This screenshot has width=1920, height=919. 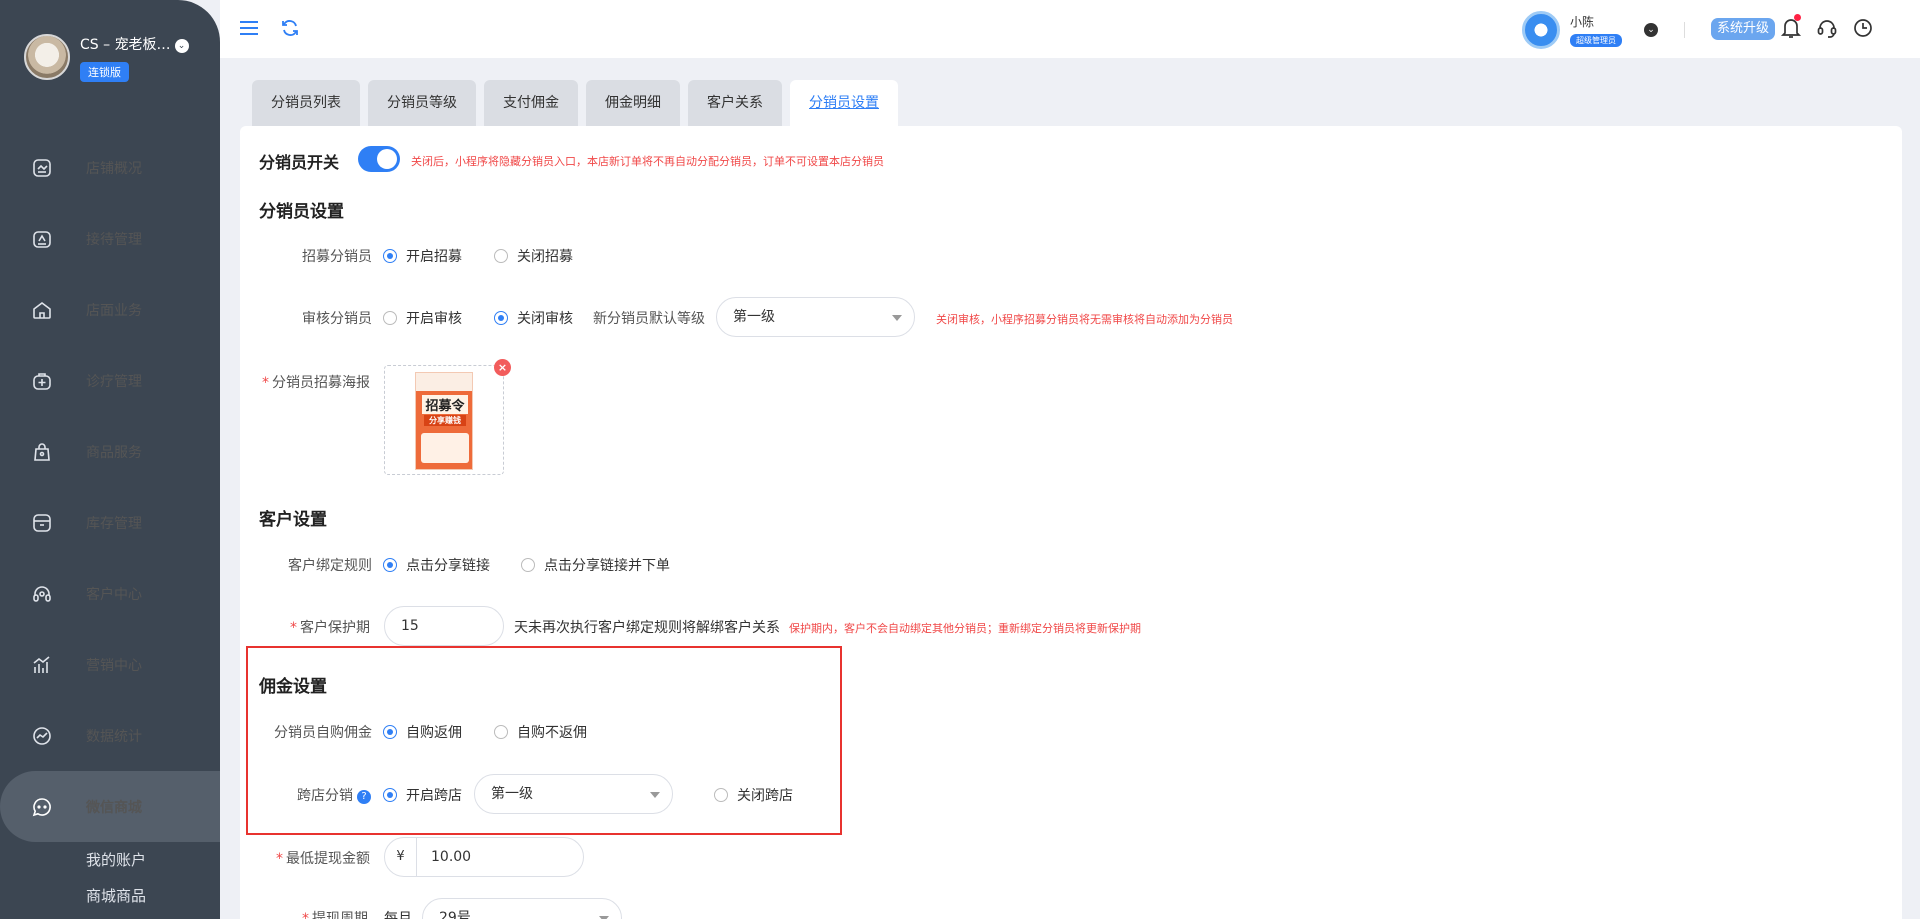 I want to click on sidebar-item-marketing: 营销中心, so click(x=110, y=664).